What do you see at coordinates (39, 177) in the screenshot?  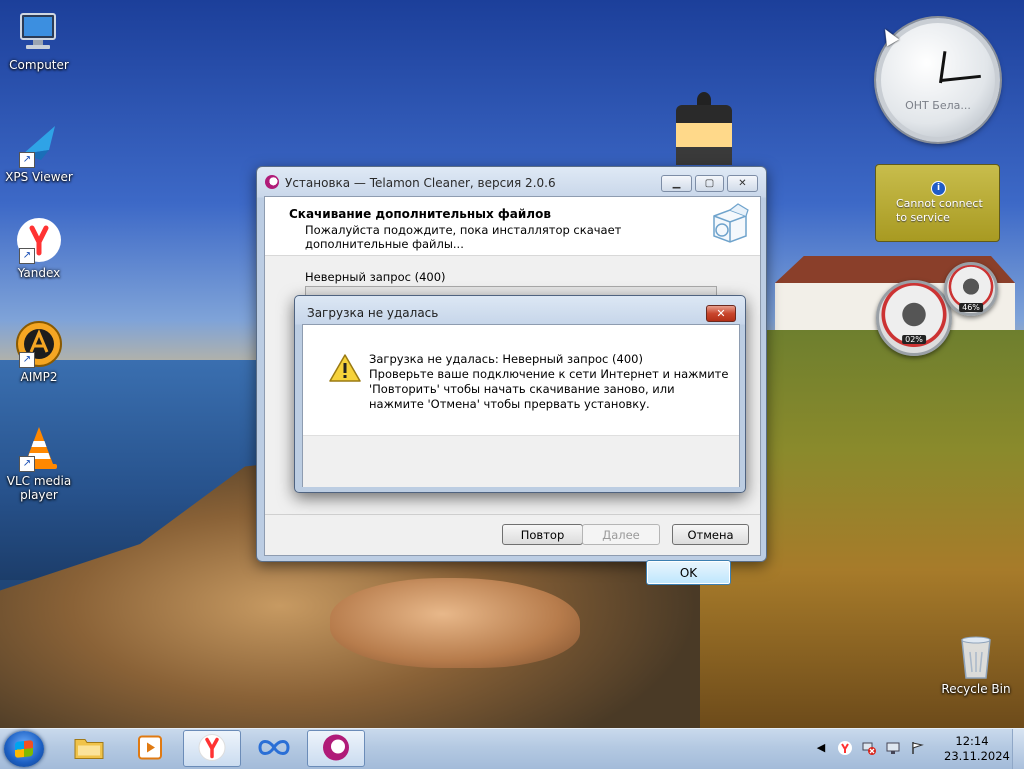 I see `desktop-icon-label: XPS Viewer` at bounding box center [39, 177].